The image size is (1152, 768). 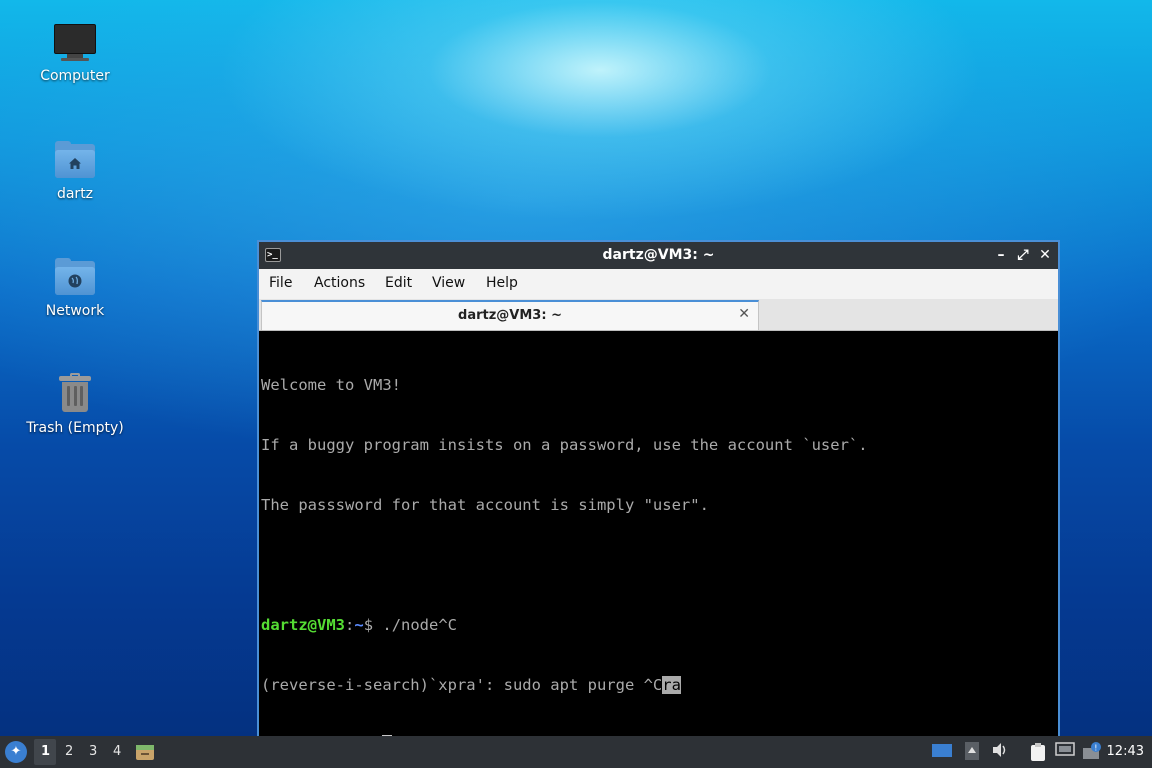 I want to click on home-folder-icon, so click(x=75, y=160).